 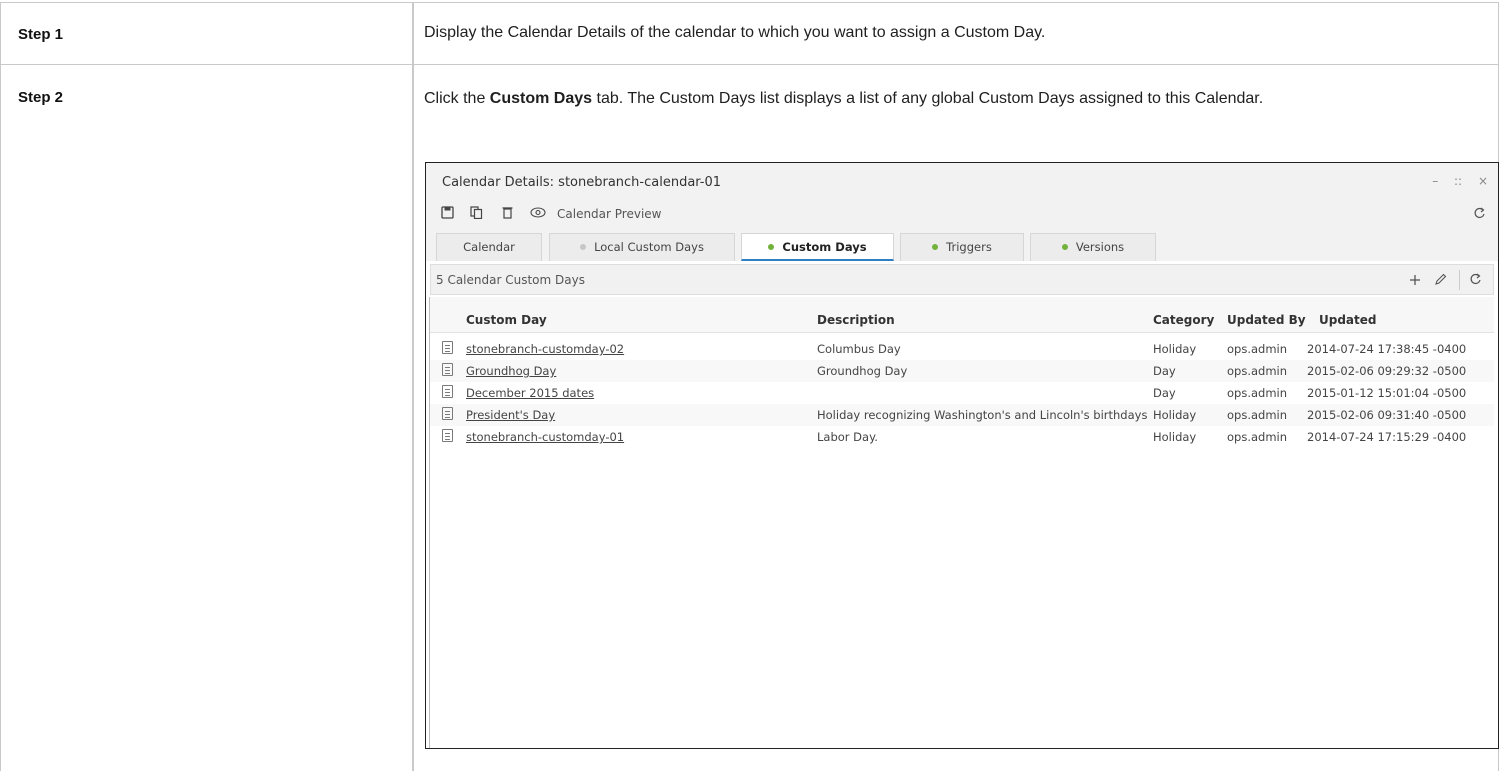 What do you see at coordinates (1459, 280) in the screenshot?
I see `toolbar-divider` at bounding box center [1459, 280].